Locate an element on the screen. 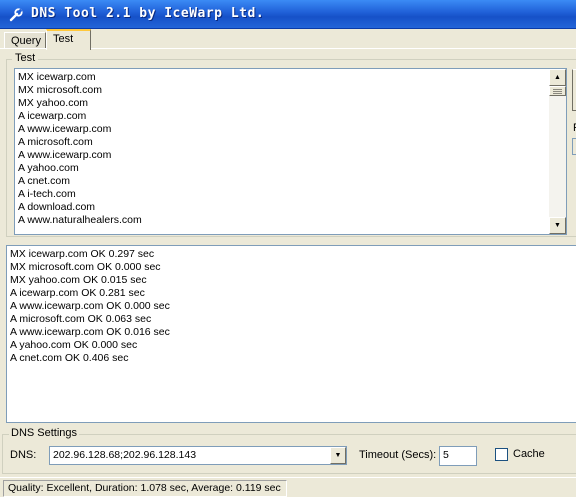 The height and width of the screenshot is (497, 576). list-item: A icewarp.com is located at coordinates (282, 116).